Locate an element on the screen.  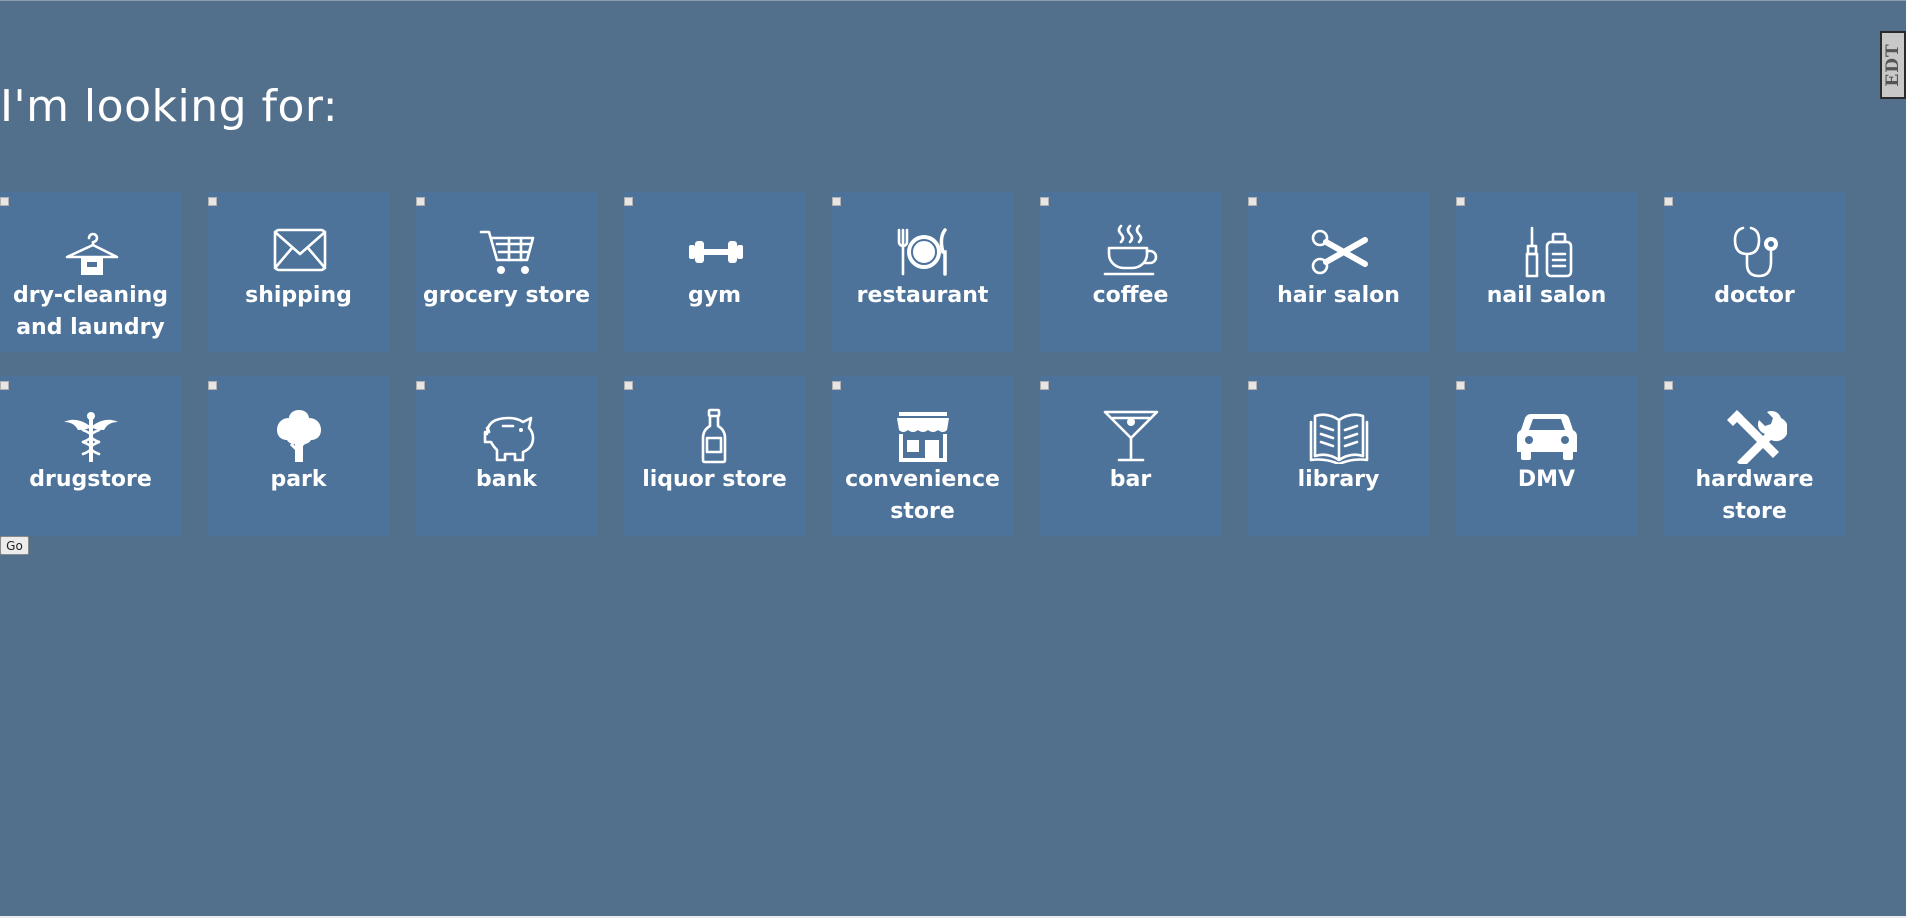
category-tile: gym is located at coordinates (714, 272).